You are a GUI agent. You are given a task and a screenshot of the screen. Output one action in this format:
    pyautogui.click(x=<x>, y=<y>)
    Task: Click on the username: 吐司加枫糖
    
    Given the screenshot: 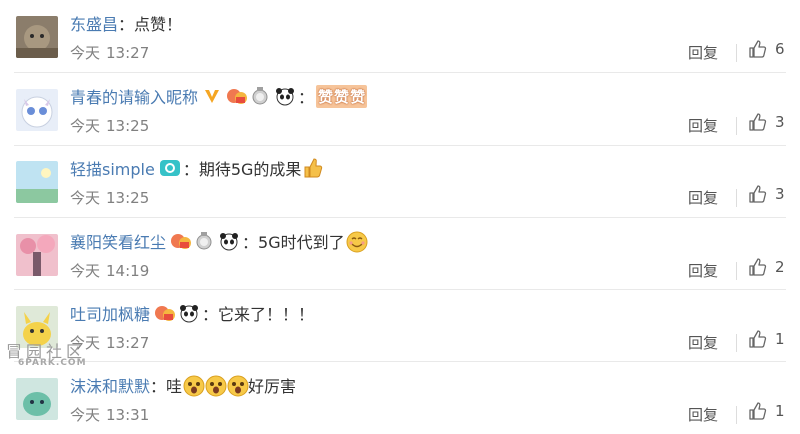 What is the action you would take?
    pyautogui.click(x=110, y=313)
    